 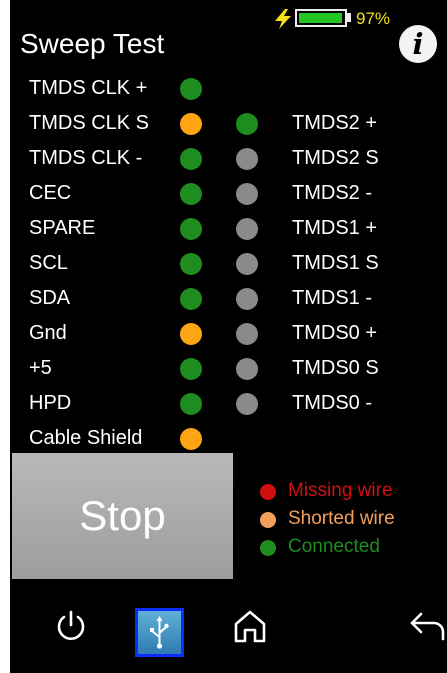 What do you see at coordinates (48, 333) in the screenshot?
I see `left-pin-label: Gnd` at bounding box center [48, 333].